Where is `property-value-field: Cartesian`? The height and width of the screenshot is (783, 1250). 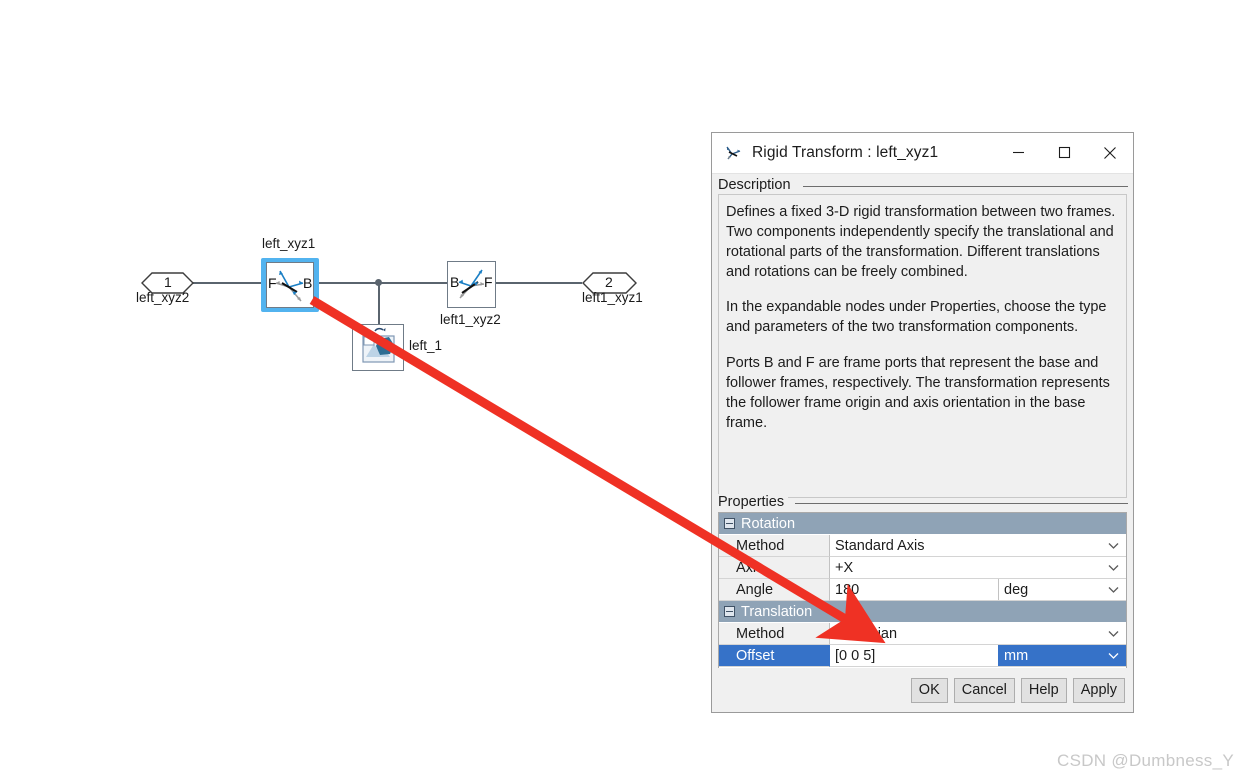
property-value-field: Cartesian is located at coordinates (978, 634).